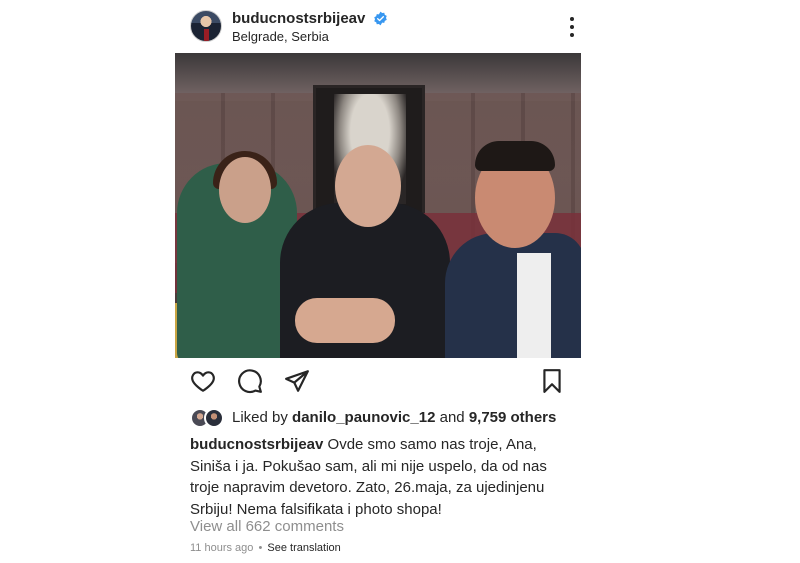  What do you see at coordinates (380, 382) in the screenshot?
I see `action-bar` at bounding box center [380, 382].